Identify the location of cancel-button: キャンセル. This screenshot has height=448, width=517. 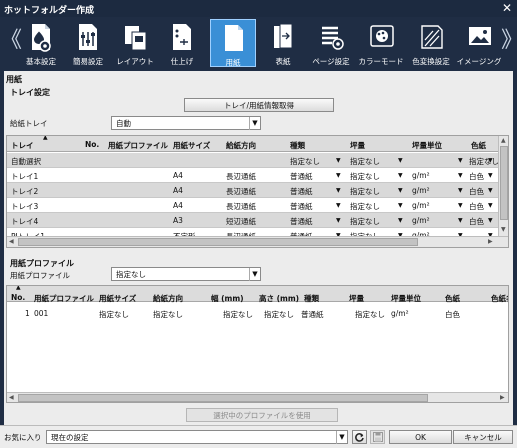
(483, 437).